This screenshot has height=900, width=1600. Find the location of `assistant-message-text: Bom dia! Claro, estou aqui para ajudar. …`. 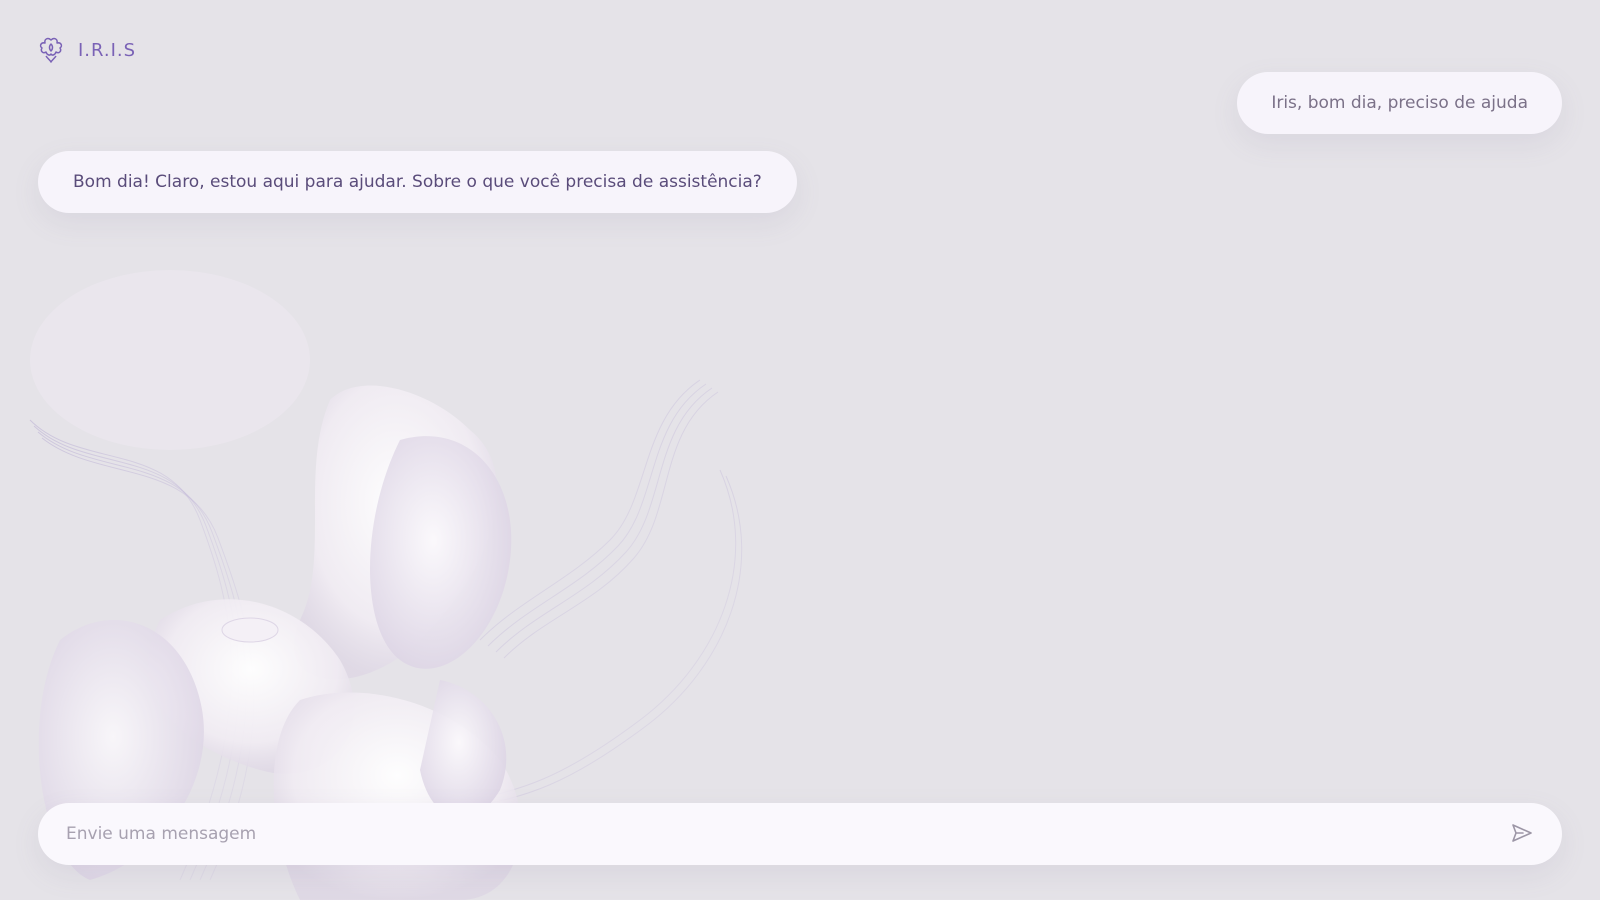

assistant-message-text: Bom dia! Claro, estou aqui para ajudar. … is located at coordinates (417, 182).